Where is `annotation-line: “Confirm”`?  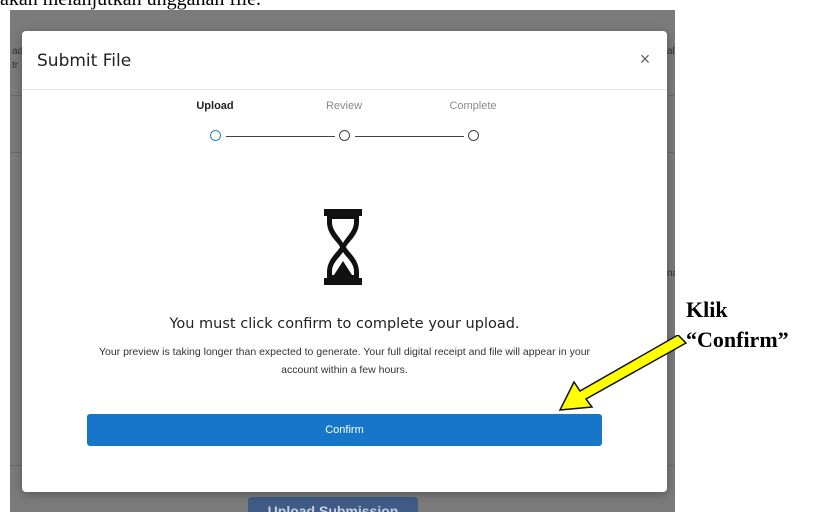 annotation-line: “Confirm” is located at coordinates (737, 339).